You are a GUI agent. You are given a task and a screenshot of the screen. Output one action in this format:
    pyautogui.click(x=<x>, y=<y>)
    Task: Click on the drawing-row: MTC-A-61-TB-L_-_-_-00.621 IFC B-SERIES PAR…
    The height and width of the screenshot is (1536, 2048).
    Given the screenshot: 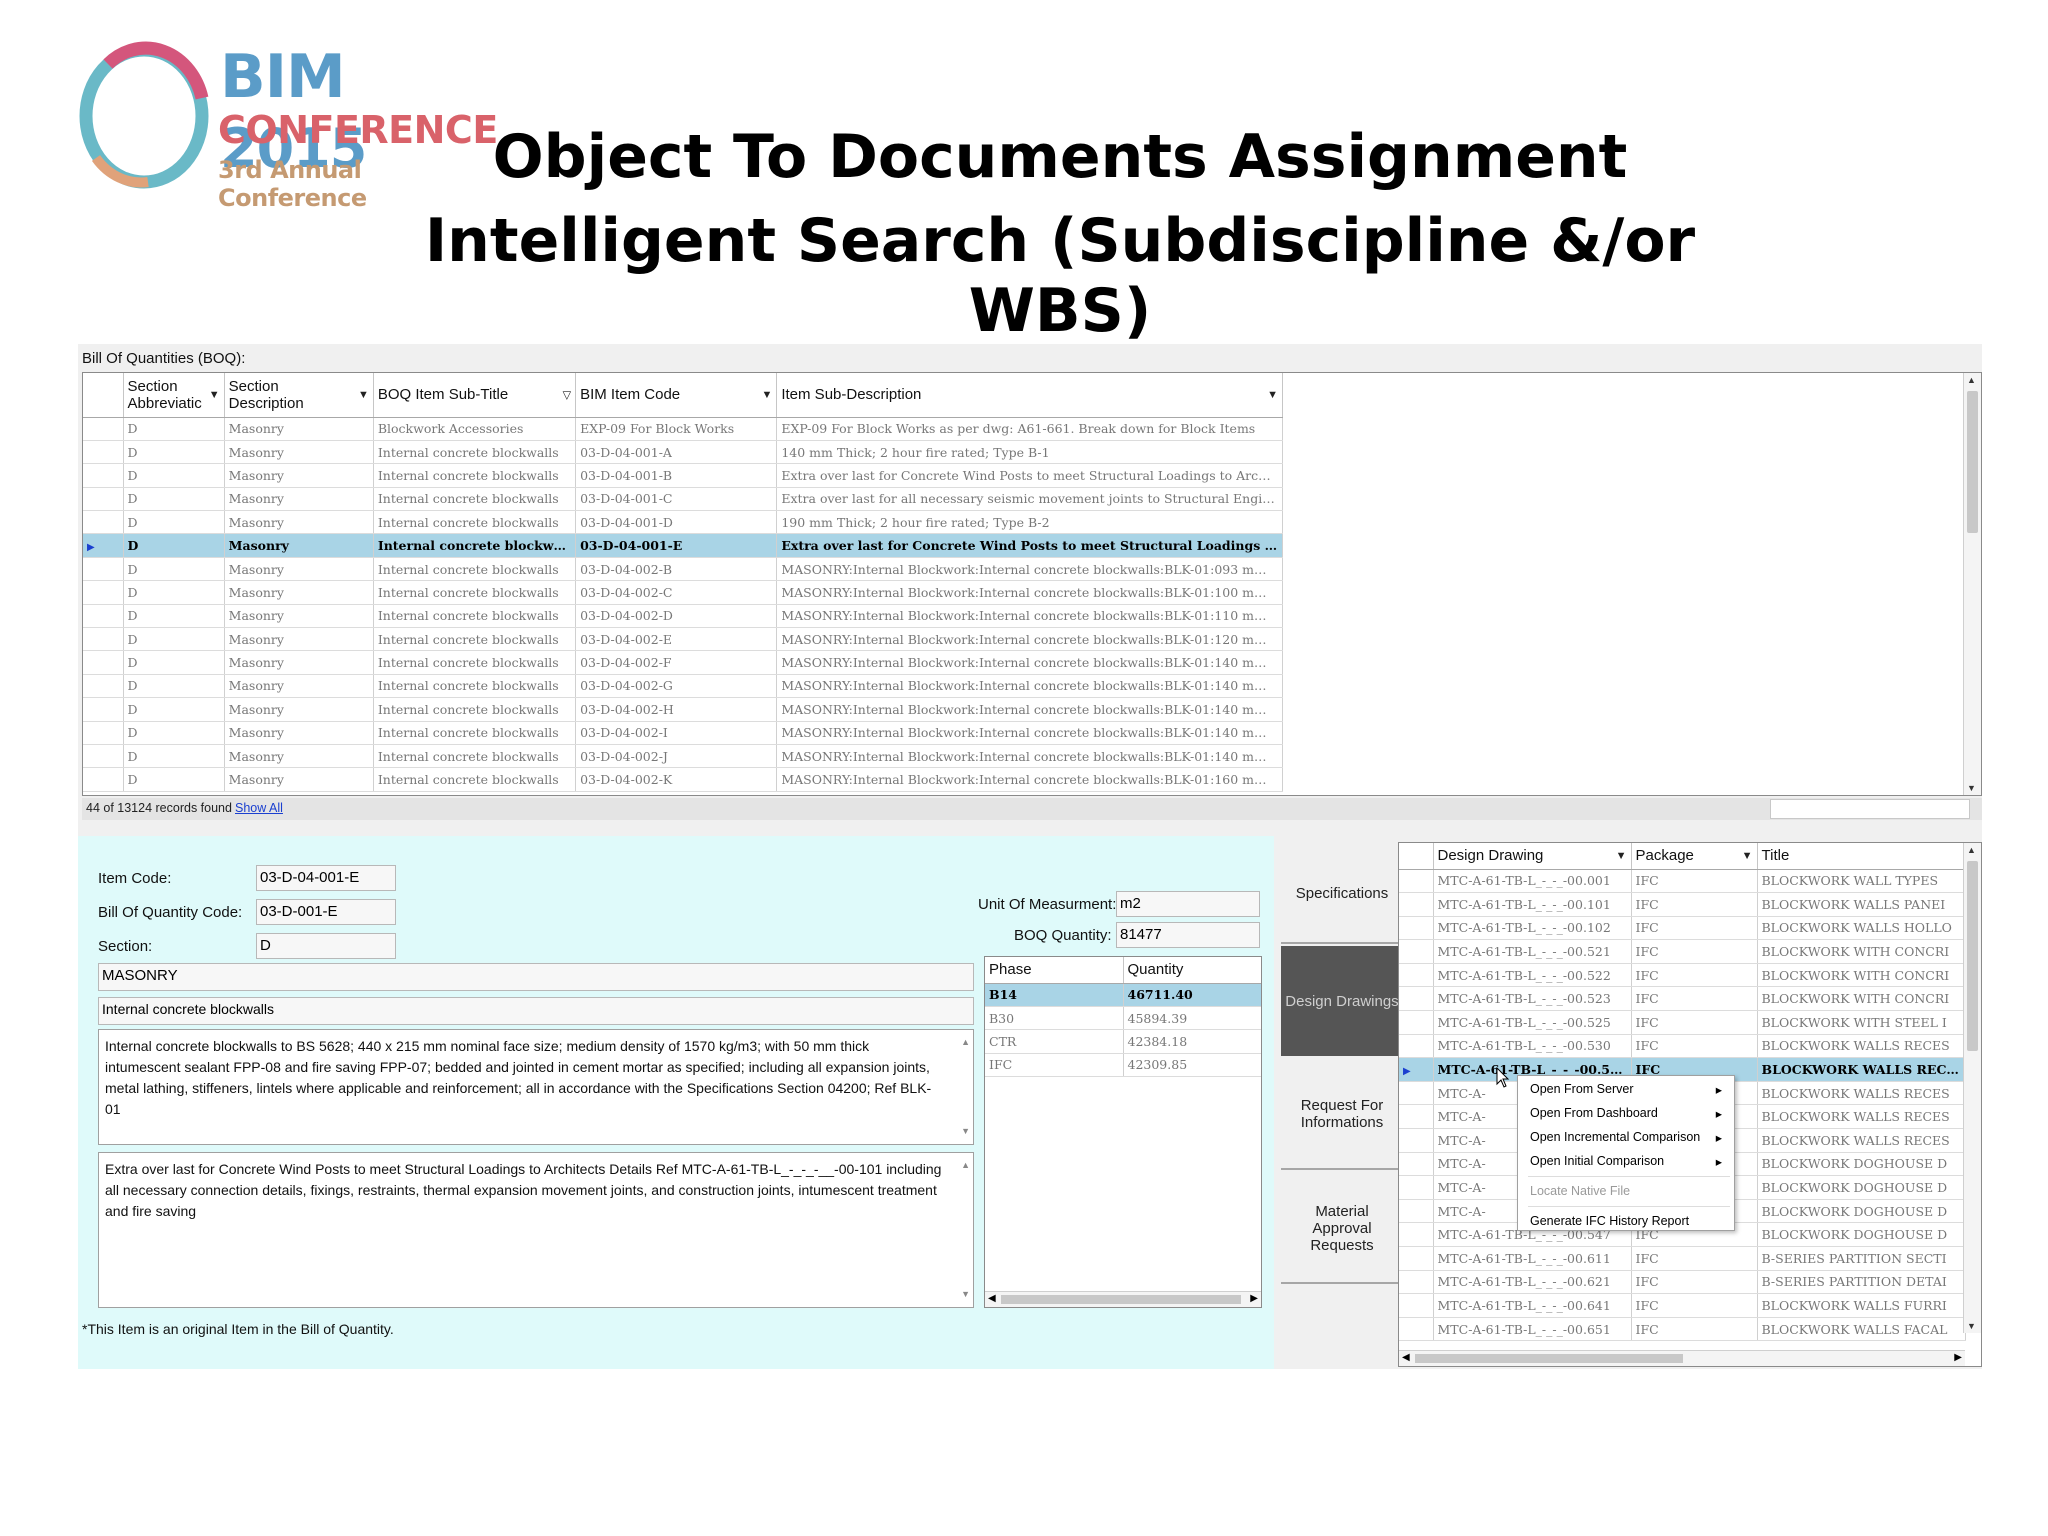 What is the action you would take?
    pyautogui.click(x=1682, y=1282)
    